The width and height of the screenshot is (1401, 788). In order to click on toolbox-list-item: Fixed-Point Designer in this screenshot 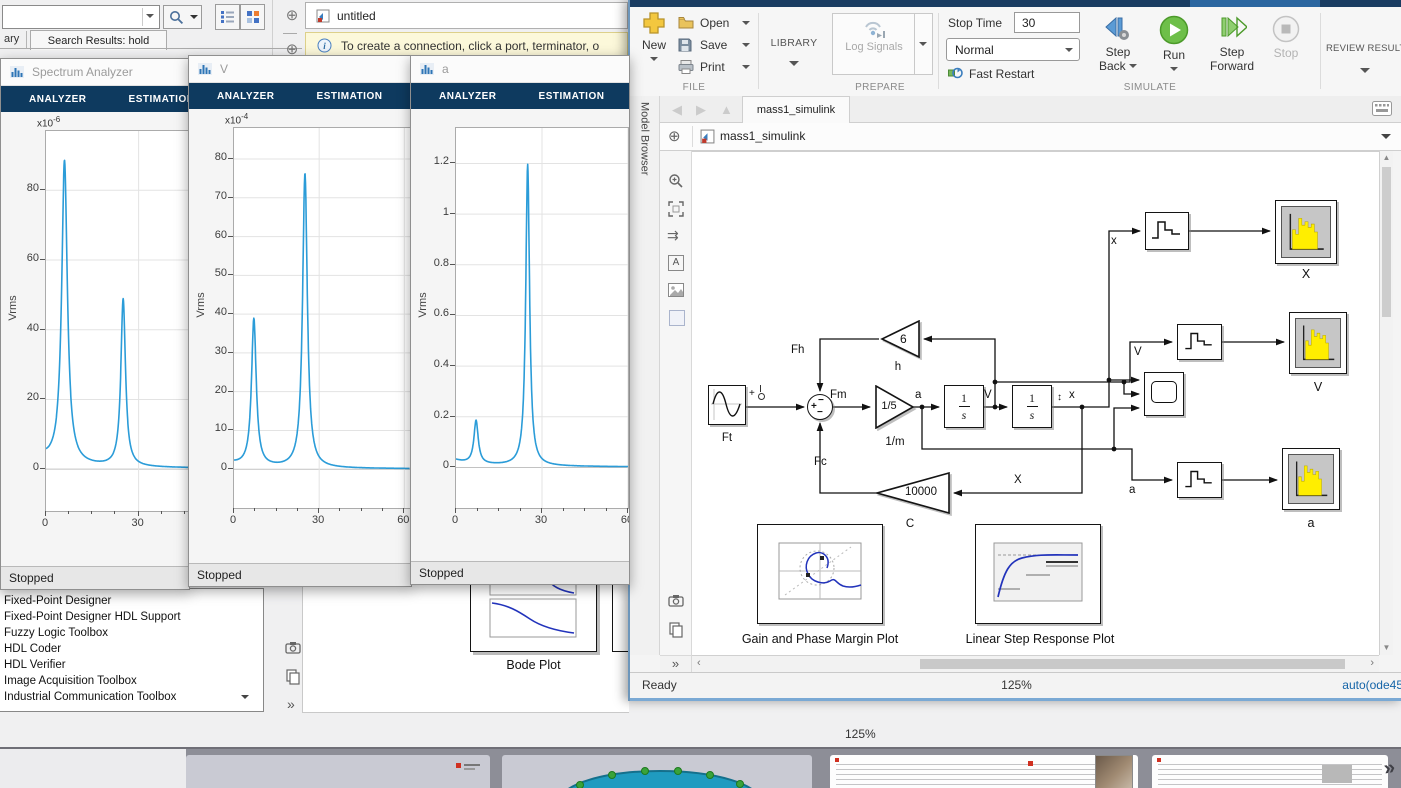, I will do `click(131, 601)`.